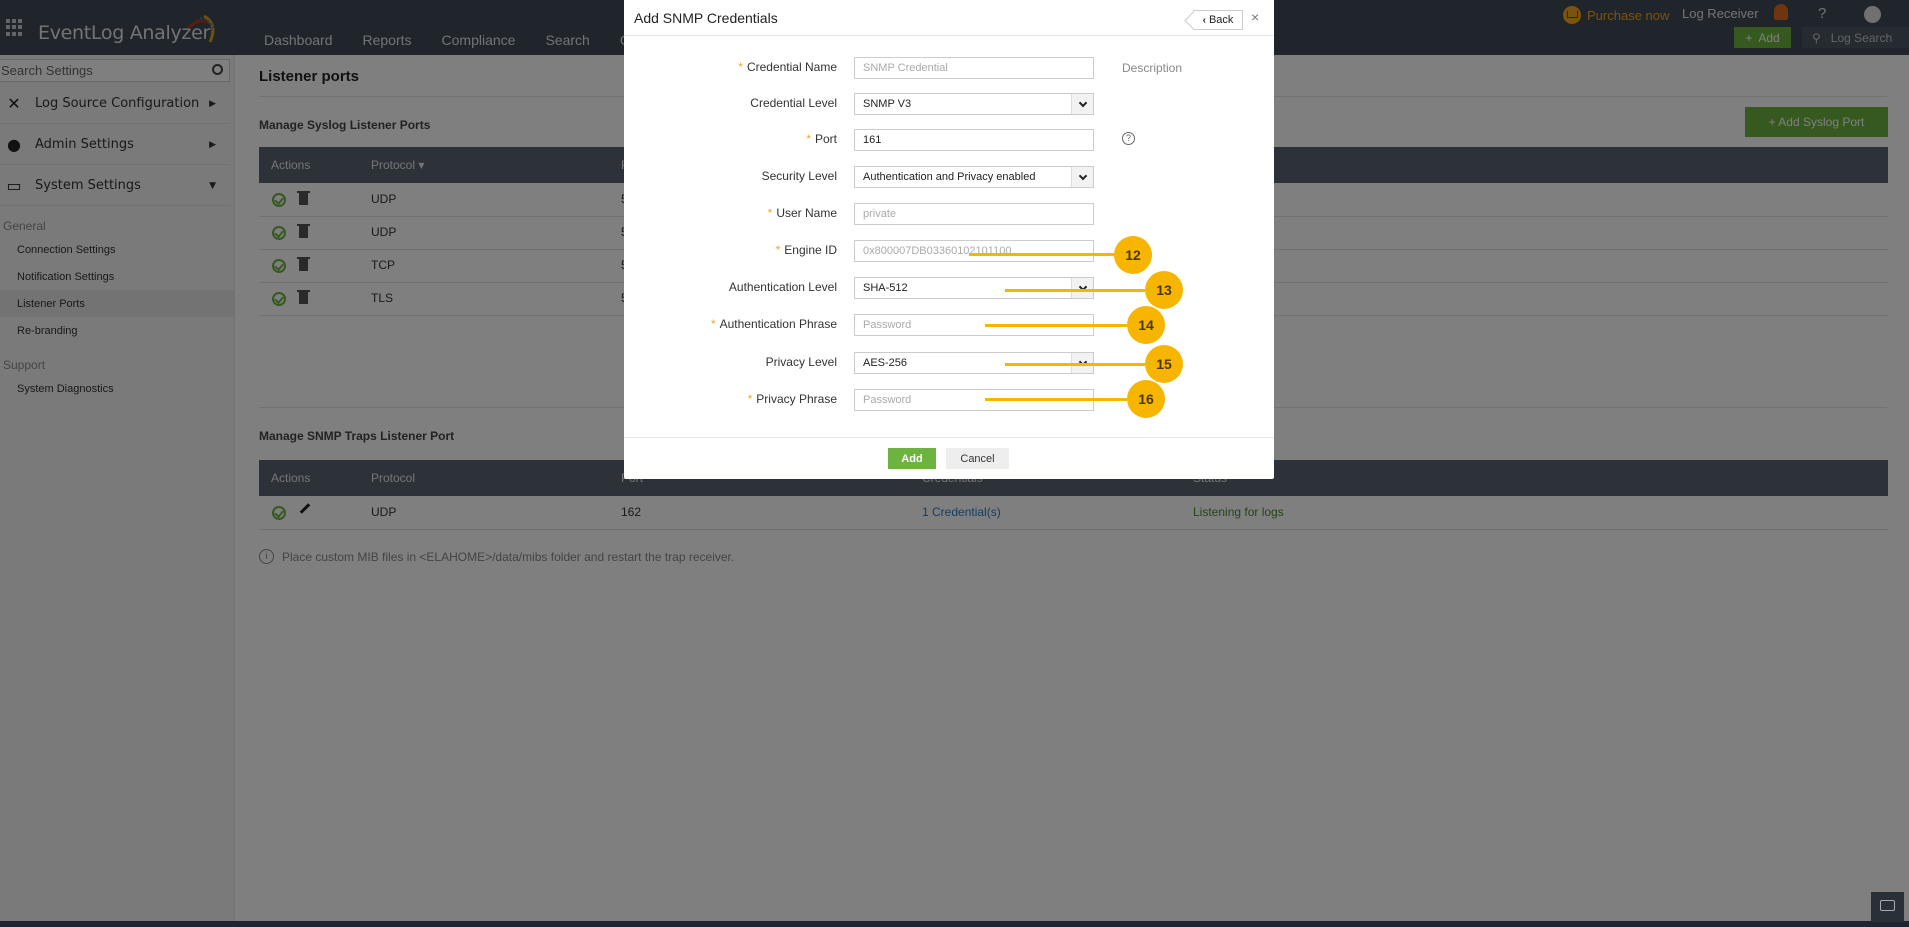 The width and height of the screenshot is (1909, 927). I want to click on field-label: Credential Level, so click(793, 103).